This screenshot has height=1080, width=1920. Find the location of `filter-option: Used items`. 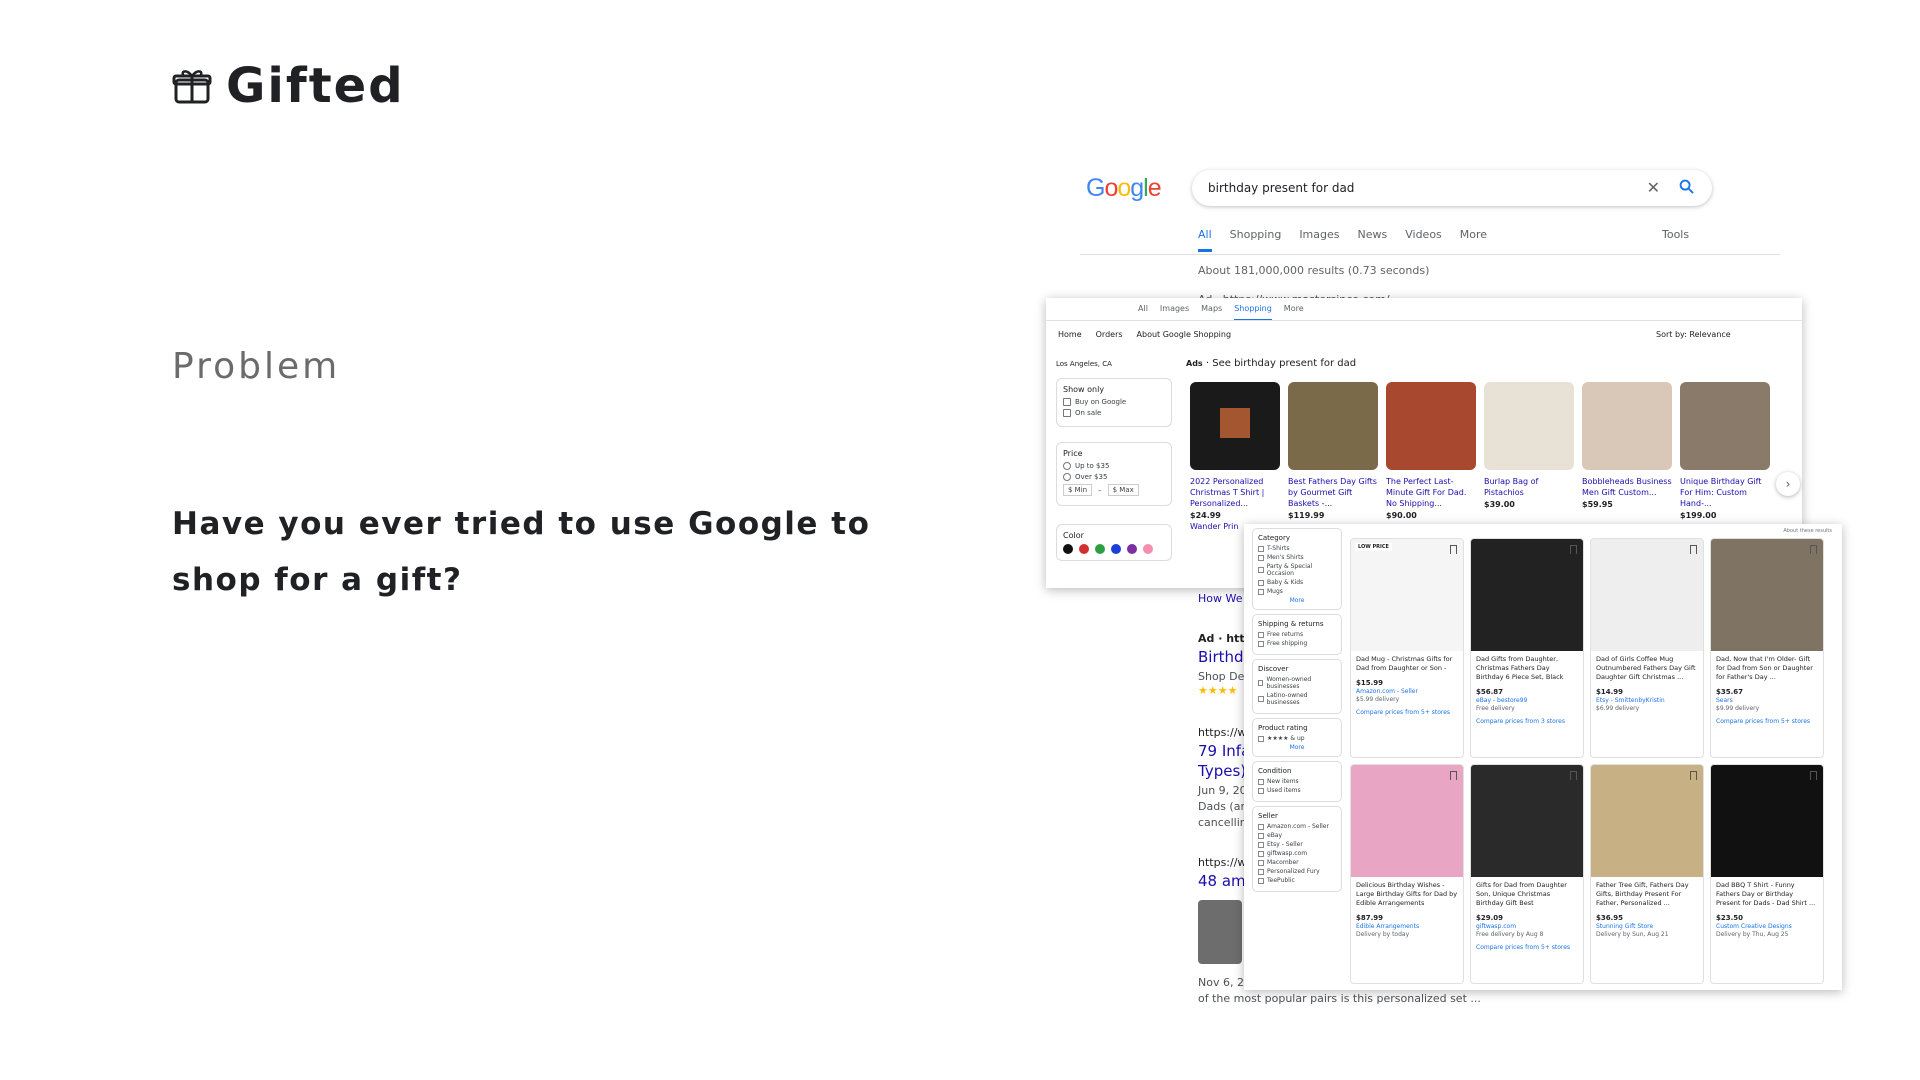

filter-option: Used items is located at coordinates (1297, 790).